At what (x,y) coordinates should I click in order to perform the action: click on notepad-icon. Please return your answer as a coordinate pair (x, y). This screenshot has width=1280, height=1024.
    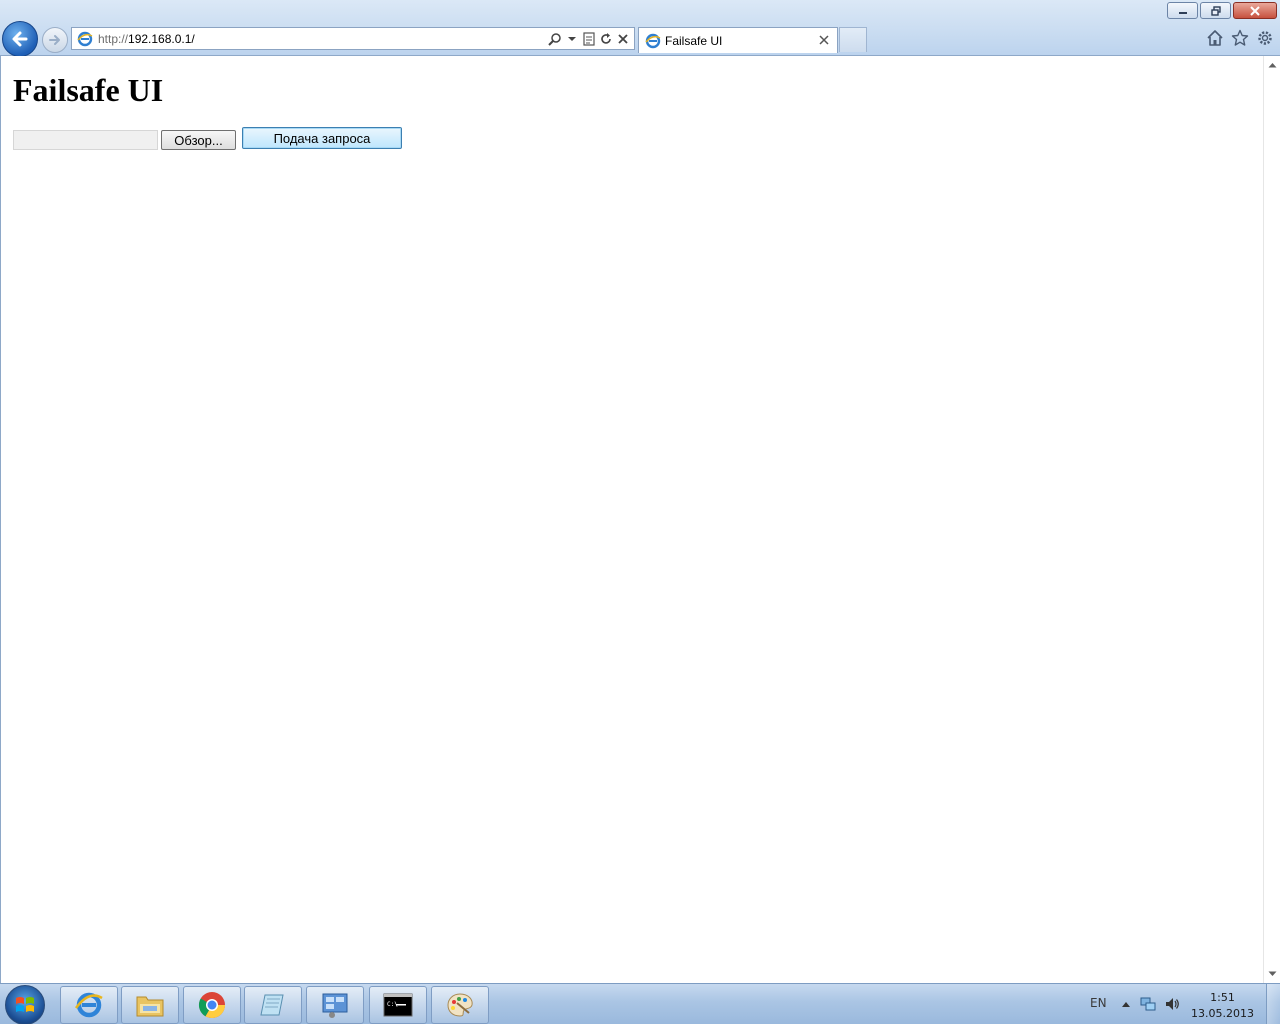
    Looking at the image, I should click on (272, 1005).